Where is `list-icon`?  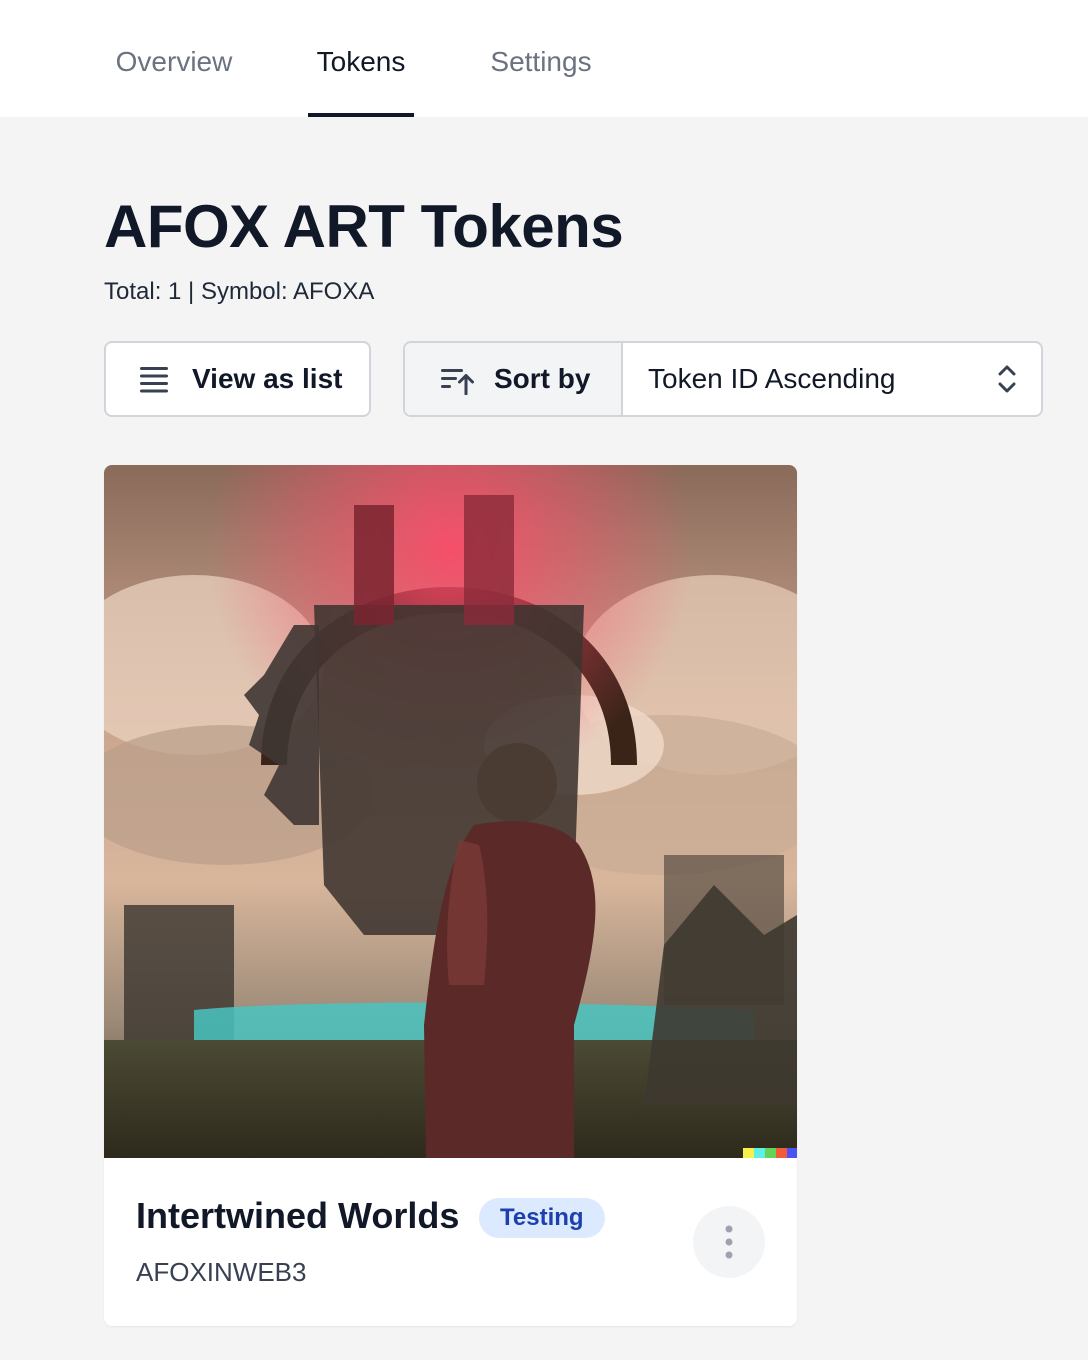
list-icon is located at coordinates (154, 380).